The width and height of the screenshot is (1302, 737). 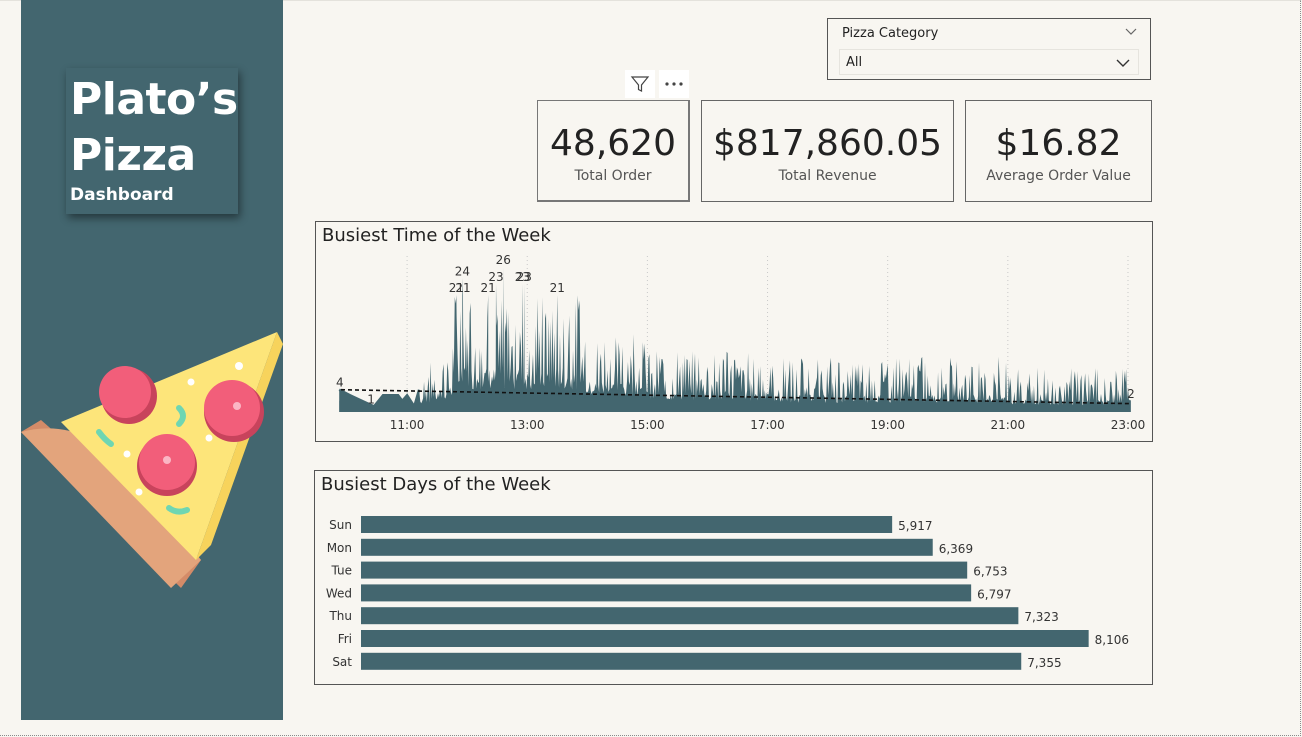 I want to click on pizza-category-slicer: Pizza Category All, so click(x=989, y=49).